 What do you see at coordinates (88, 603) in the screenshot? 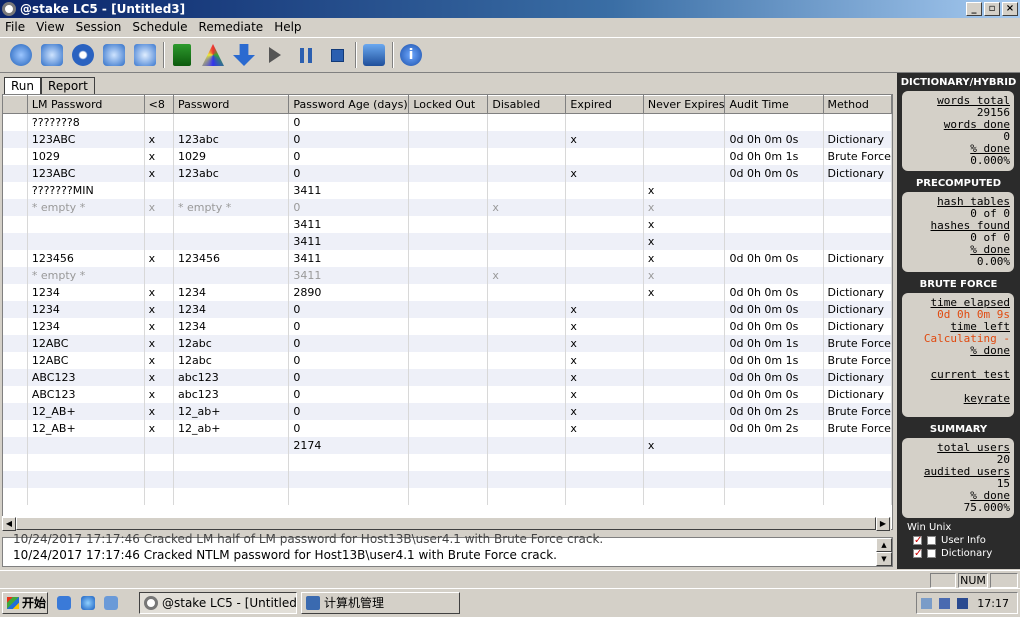
I see `internet-explorer-icon` at bounding box center [88, 603].